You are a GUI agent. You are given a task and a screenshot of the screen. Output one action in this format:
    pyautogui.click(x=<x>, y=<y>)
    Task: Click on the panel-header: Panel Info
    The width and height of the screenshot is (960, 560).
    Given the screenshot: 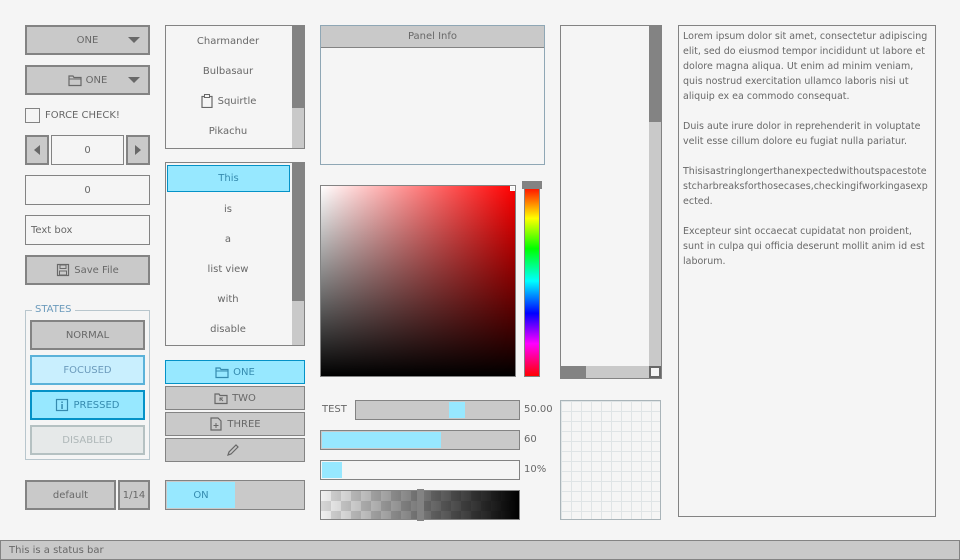 What is the action you would take?
    pyautogui.click(x=432, y=37)
    